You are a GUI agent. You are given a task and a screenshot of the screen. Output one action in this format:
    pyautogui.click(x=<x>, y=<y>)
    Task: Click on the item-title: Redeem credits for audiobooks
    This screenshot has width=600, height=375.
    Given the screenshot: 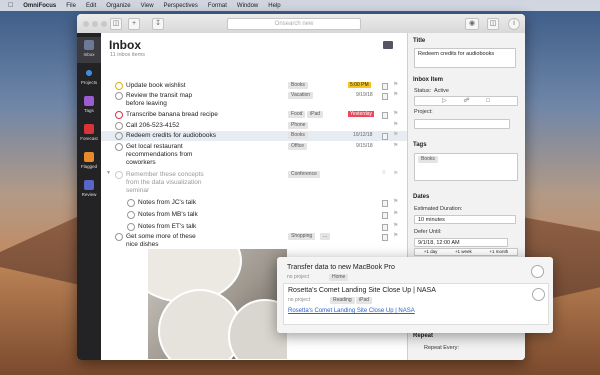 What is the action you would take?
    pyautogui.click(x=171, y=136)
    